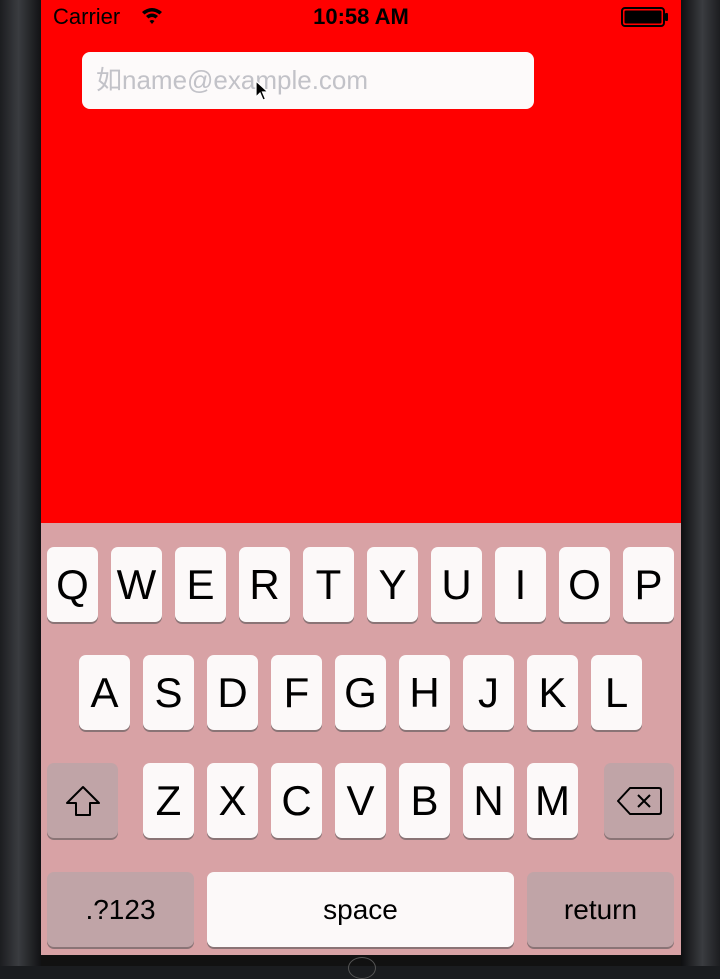 The height and width of the screenshot is (979, 720). Describe the element at coordinates (584, 584) in the screenshot. I see `key-o: O` at that location.